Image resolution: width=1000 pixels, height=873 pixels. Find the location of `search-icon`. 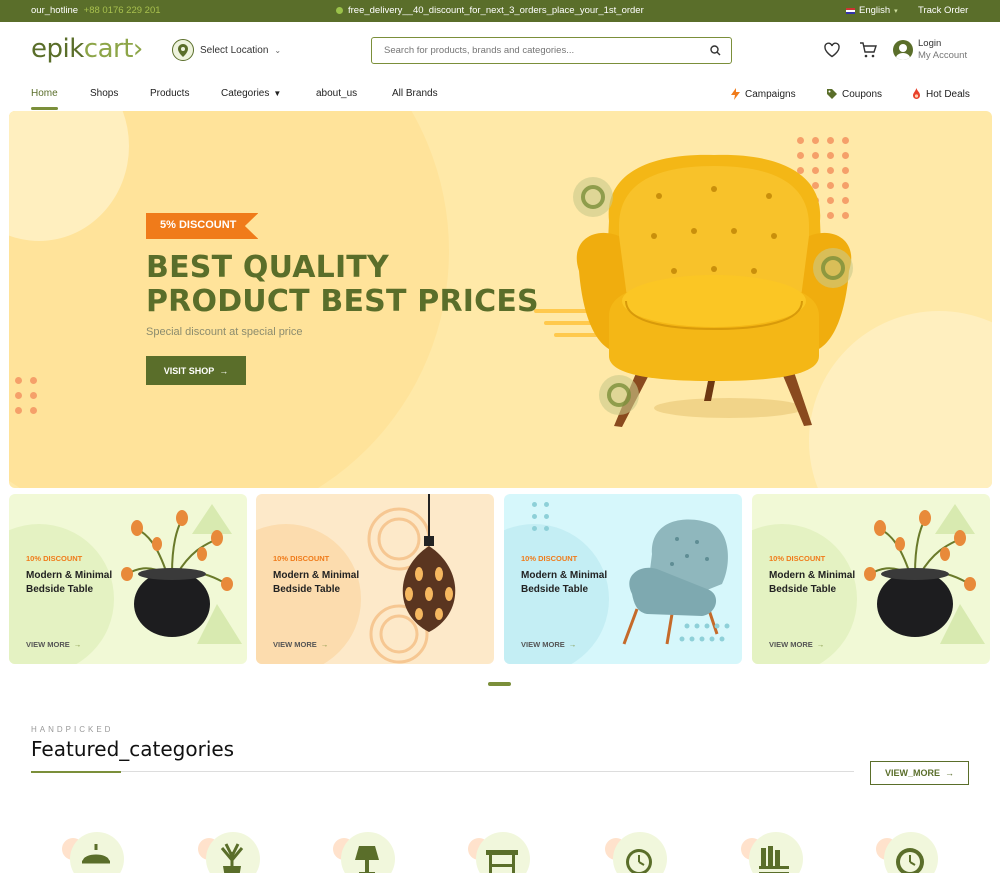

search-icon is located at coordinates (715, 50).